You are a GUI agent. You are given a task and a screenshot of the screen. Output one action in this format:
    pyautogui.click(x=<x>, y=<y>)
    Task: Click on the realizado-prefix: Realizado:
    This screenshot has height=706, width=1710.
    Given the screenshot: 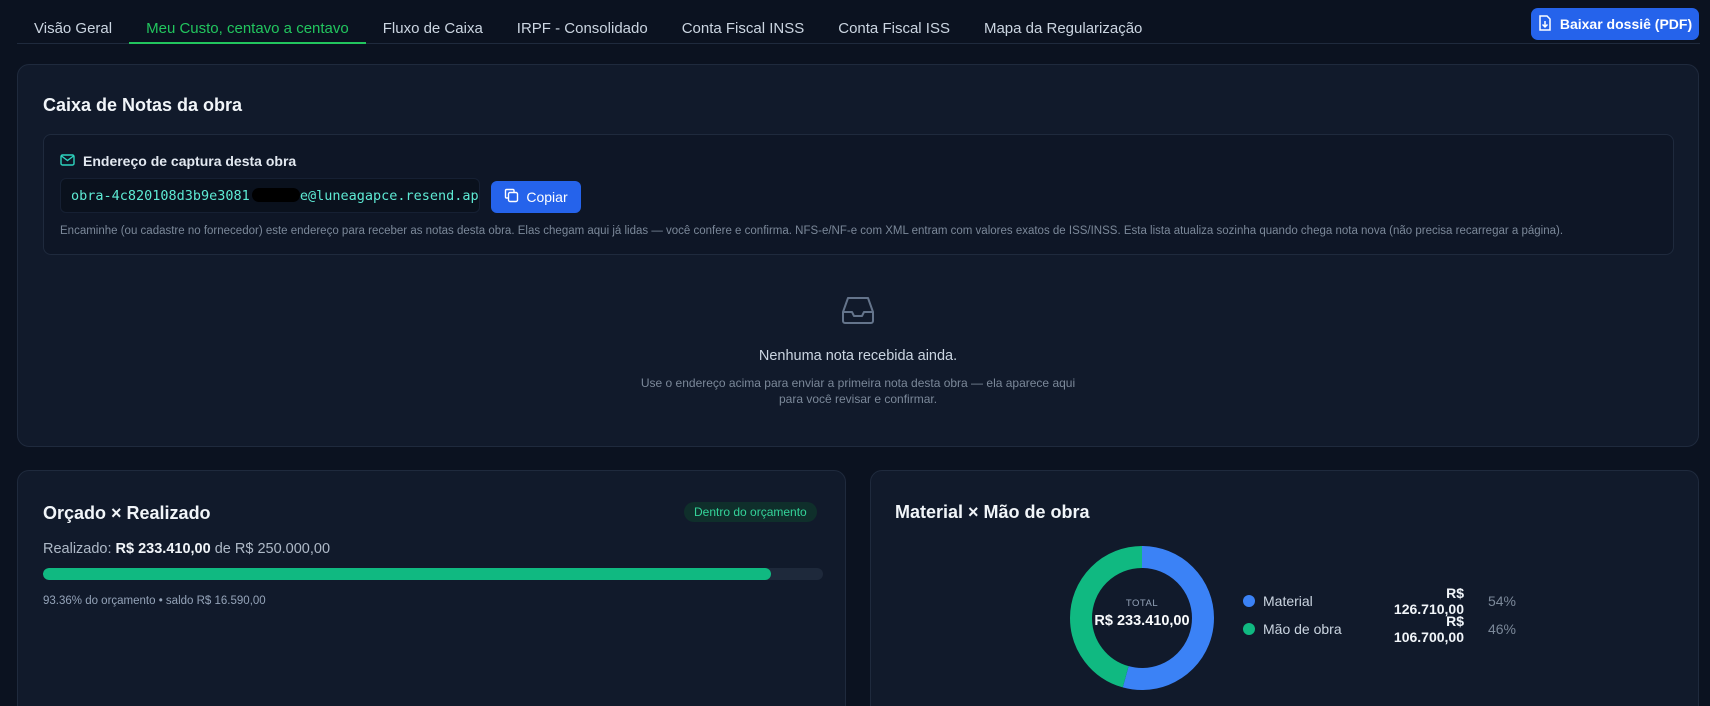 What is the action you would take?
    pyautogui.click(x=77, y=549)
    